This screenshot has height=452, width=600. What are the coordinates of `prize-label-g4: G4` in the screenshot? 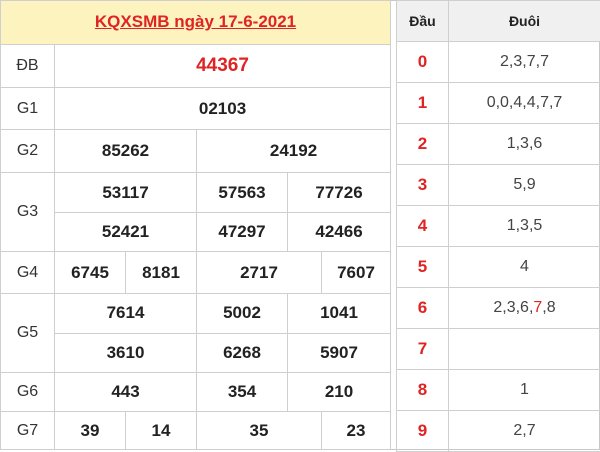 It's located at (28, 273).